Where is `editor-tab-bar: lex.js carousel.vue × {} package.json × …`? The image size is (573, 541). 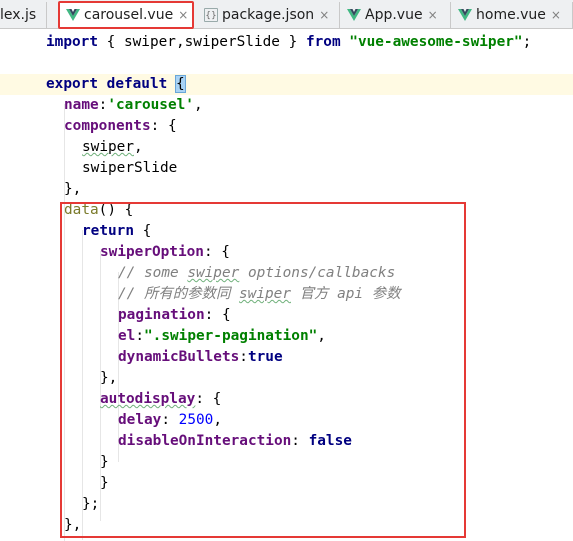
editor-tab-bar: lex.js carousel.vue × {} package.json × … is located at coordinates (286, 14).